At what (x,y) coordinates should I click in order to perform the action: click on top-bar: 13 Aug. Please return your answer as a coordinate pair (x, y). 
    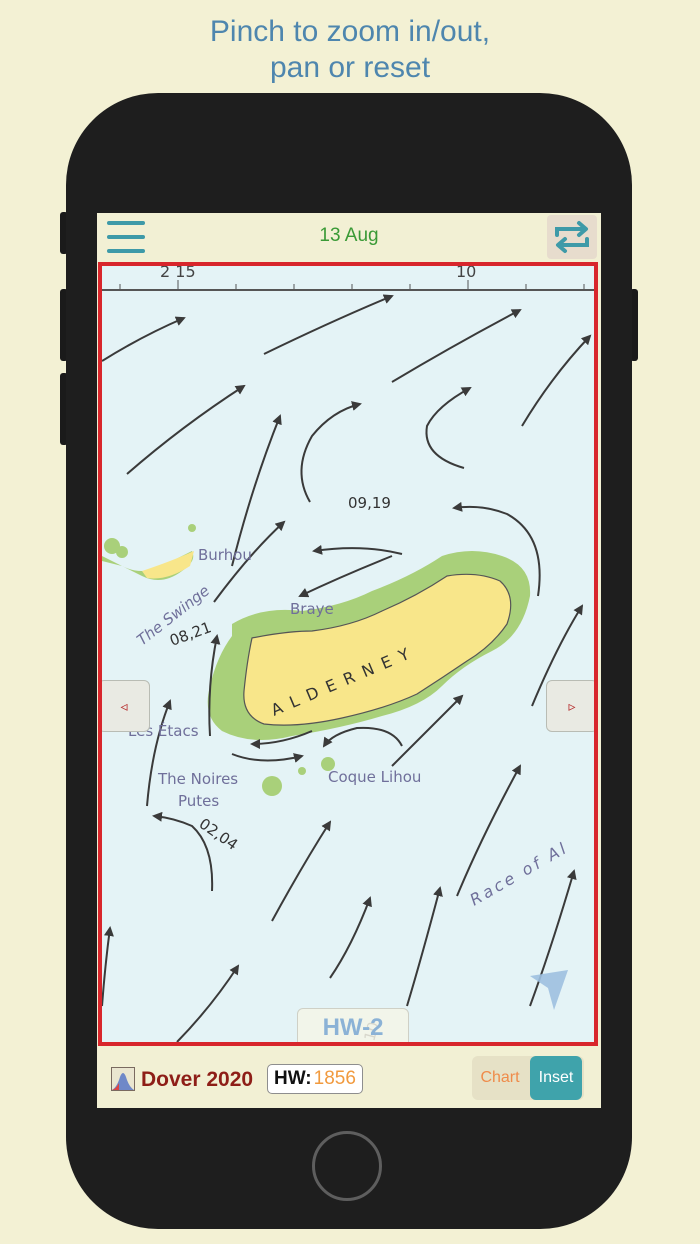
    Looking at the image, I should click on (349, 237).